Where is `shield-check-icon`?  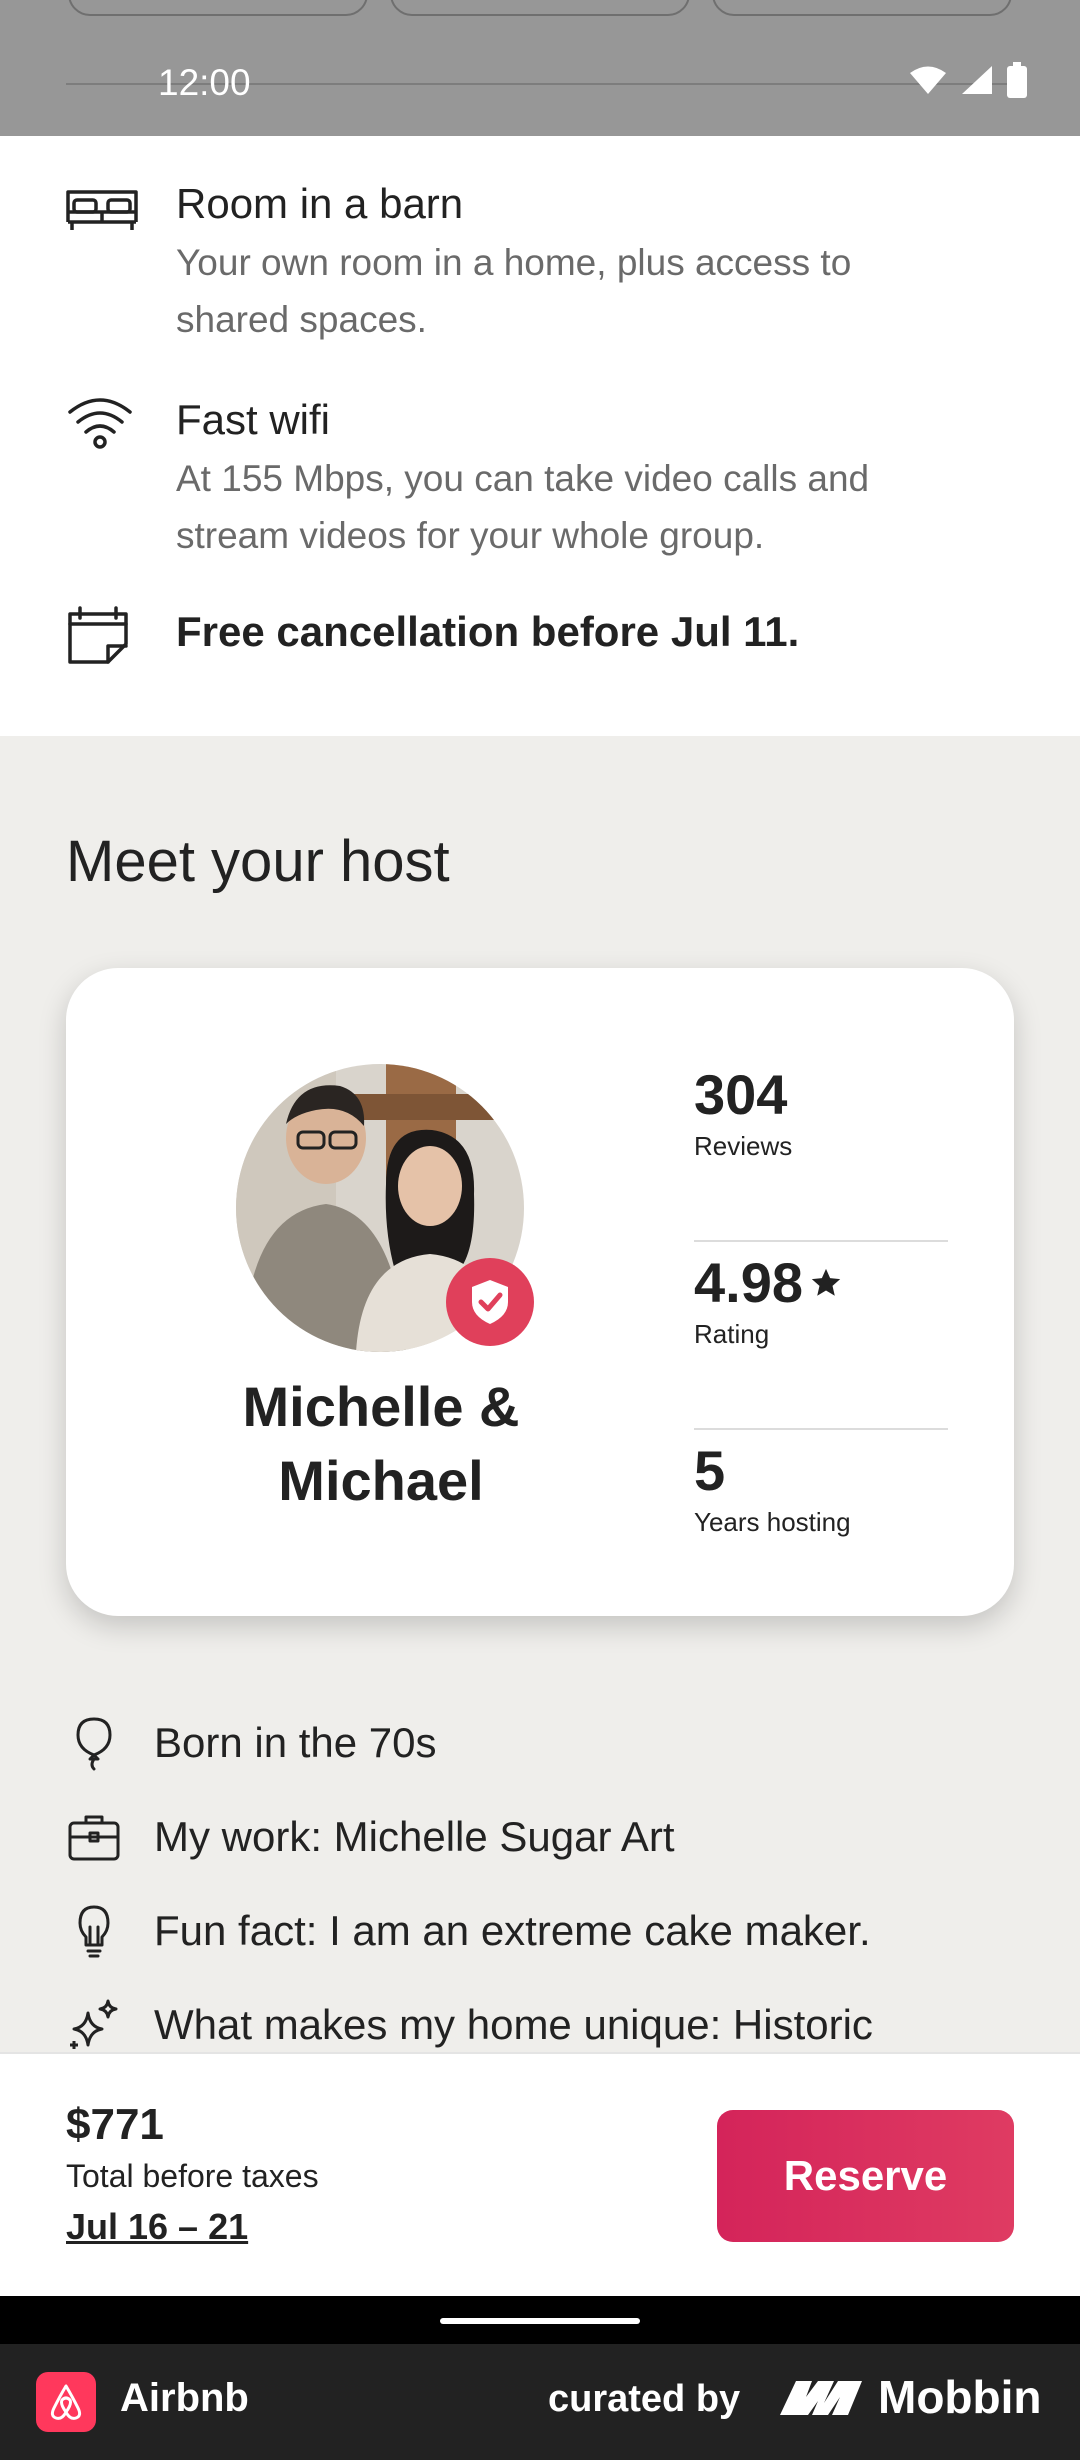 shield-check-icon is located at coordinates (490, 1302).